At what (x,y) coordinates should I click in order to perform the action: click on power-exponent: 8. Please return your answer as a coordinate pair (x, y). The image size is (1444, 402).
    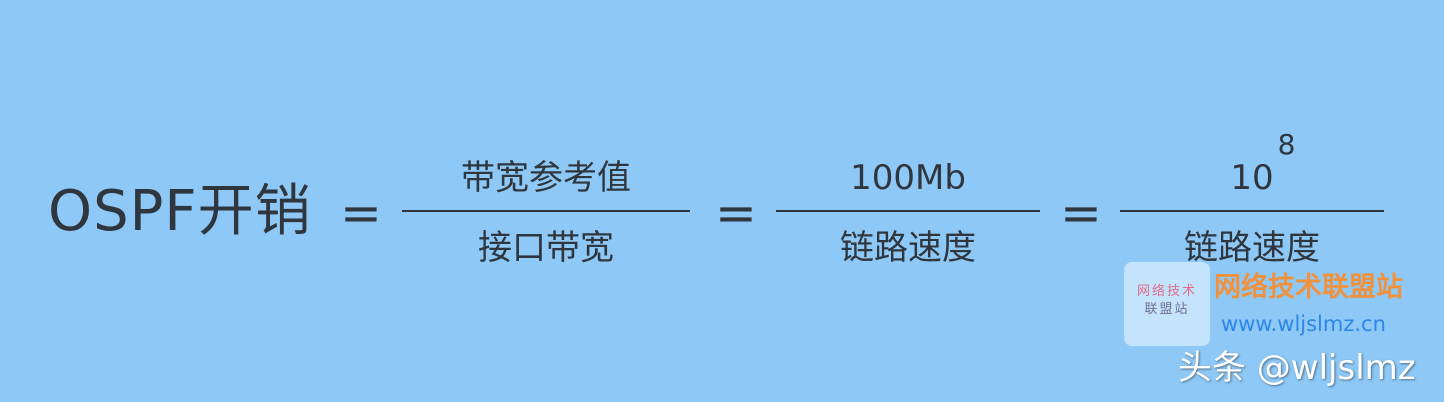
    Looking at the image, I should click on (1286, 144).